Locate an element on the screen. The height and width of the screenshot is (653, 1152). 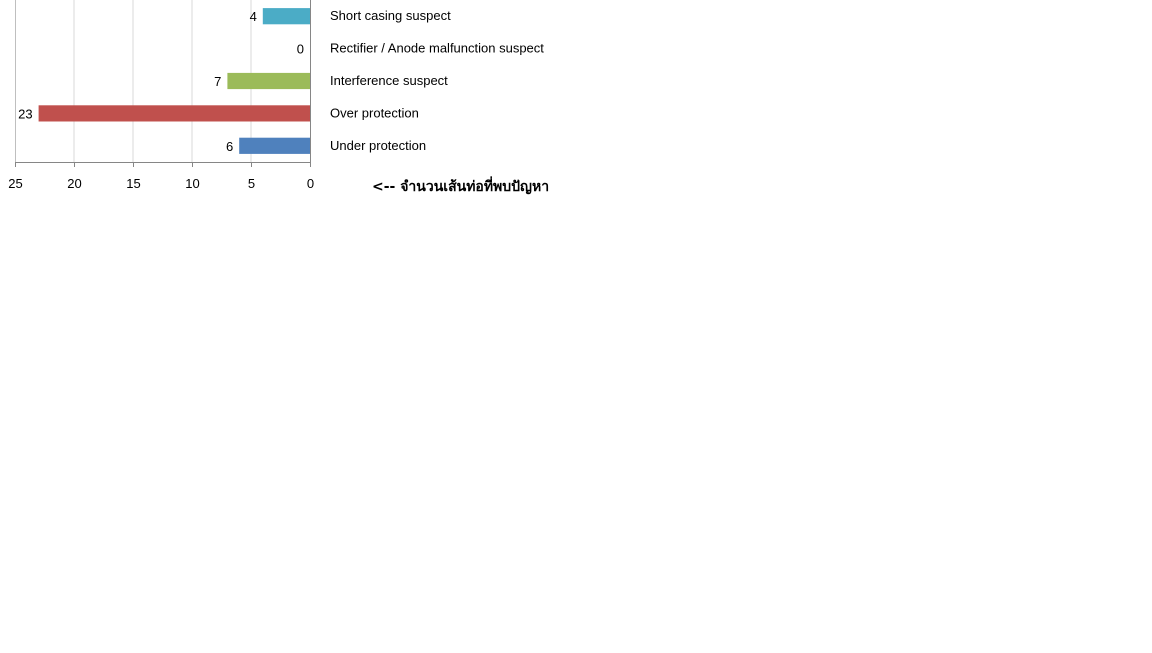
x-tick-label: 10 is located at coordinates (192, 183).